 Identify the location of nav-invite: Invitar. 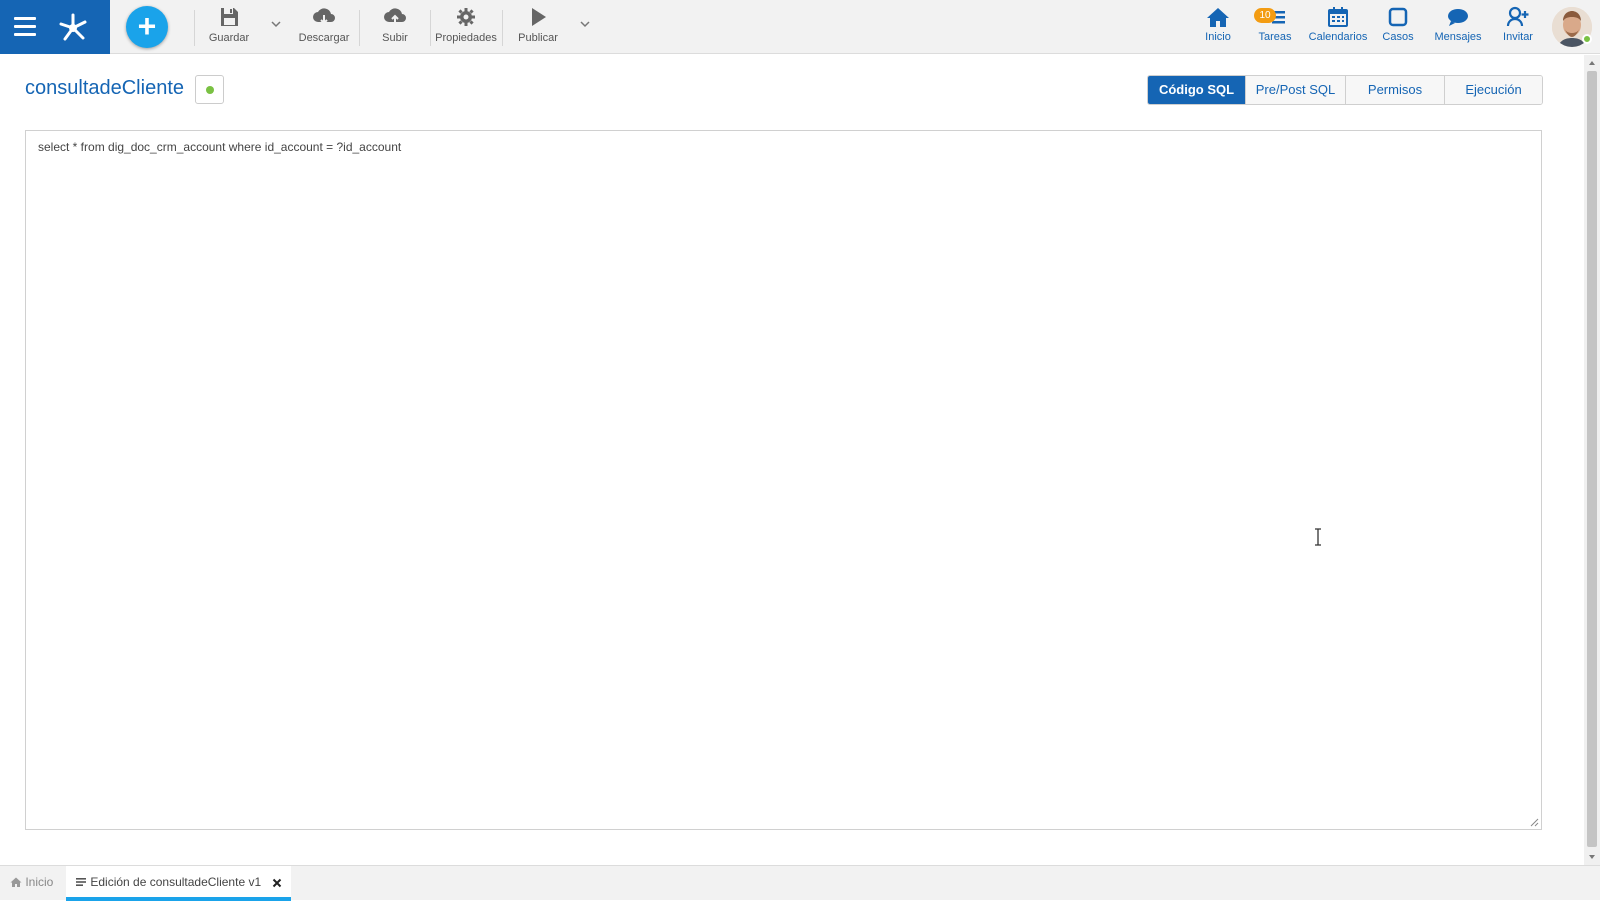
(1518, 27).